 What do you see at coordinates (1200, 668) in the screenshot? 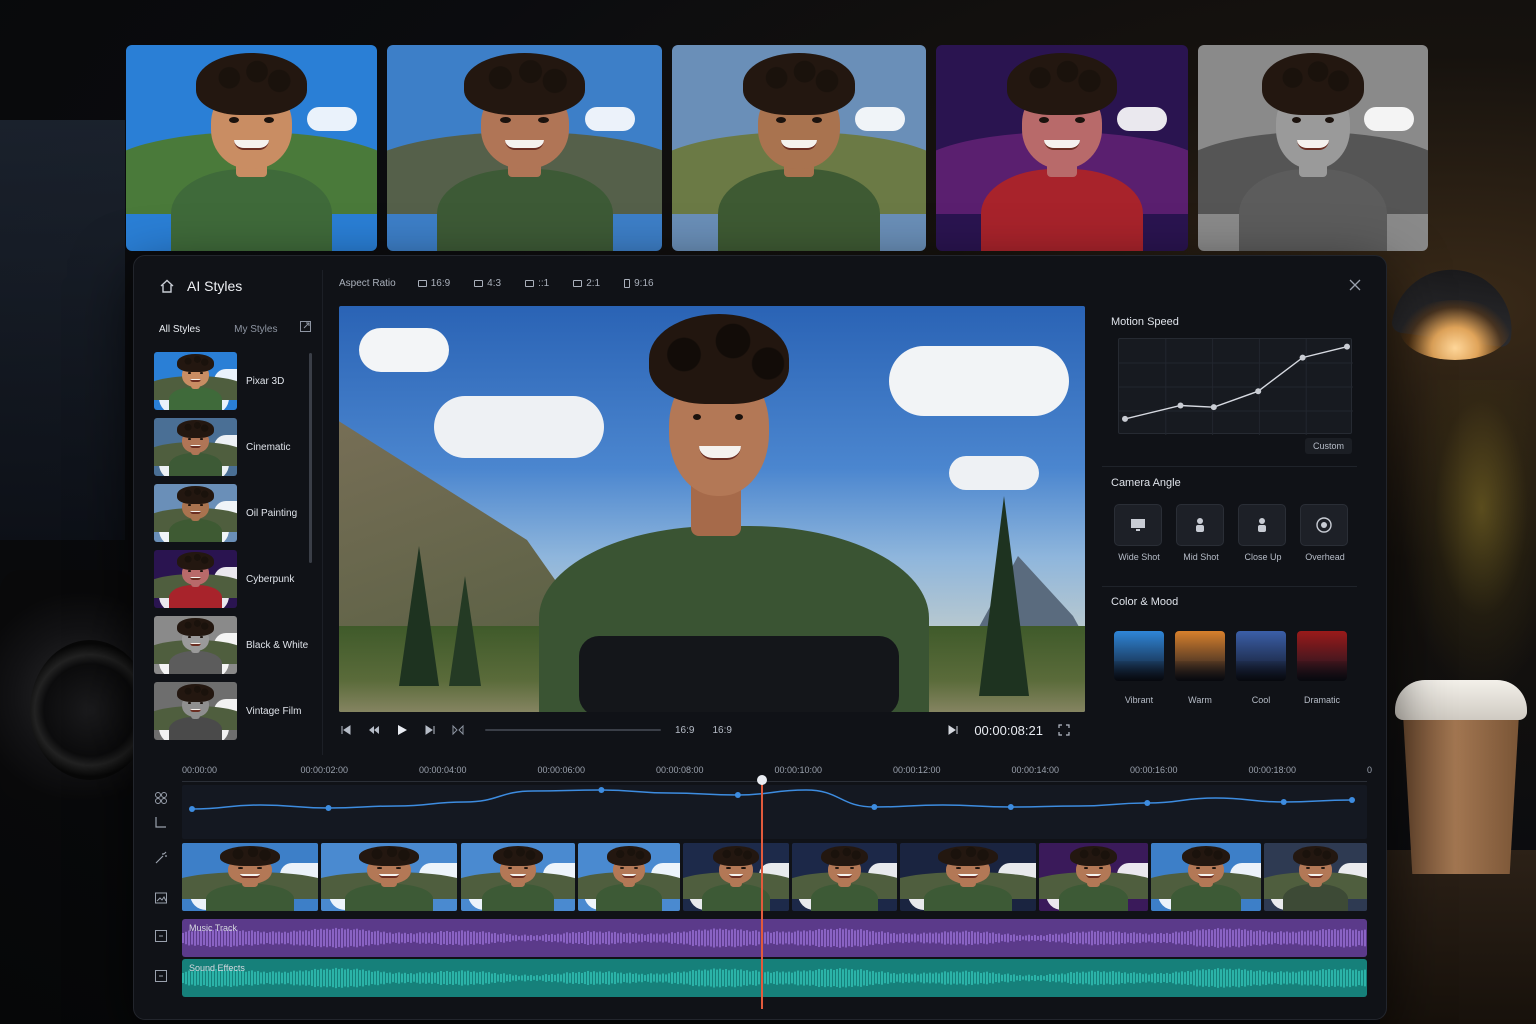
I see `mood-warm: Warm` at bounding box center [1200, 668].